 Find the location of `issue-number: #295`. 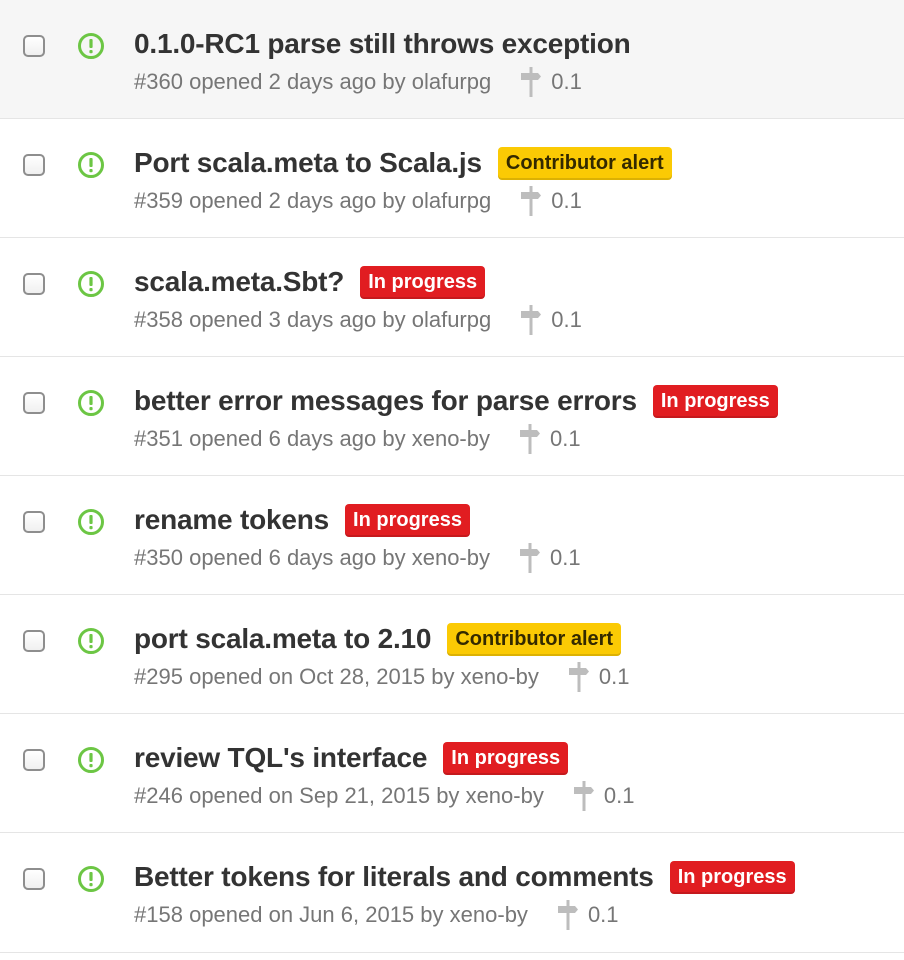

issue-number: #295 is located at coordinates (158, 676).